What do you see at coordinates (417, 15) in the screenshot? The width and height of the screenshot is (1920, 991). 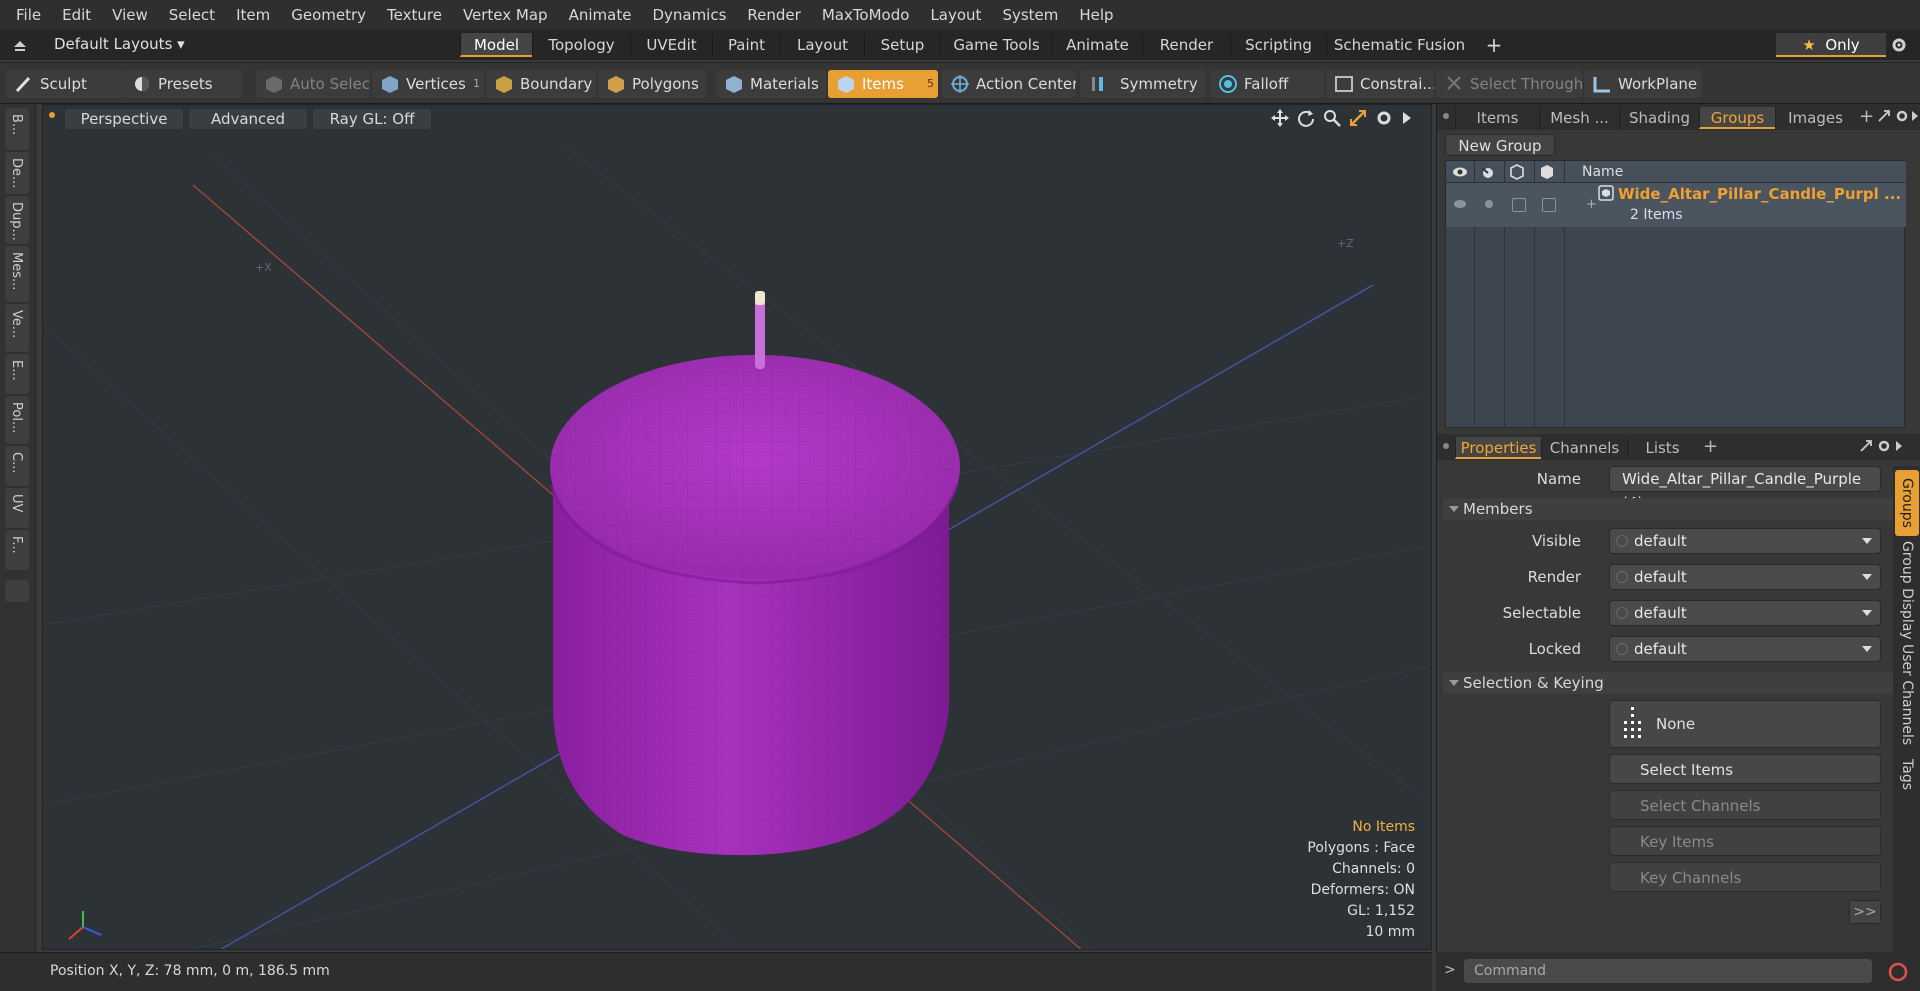 I see `menu-texture: Texture` at bounding box center [417, 15].